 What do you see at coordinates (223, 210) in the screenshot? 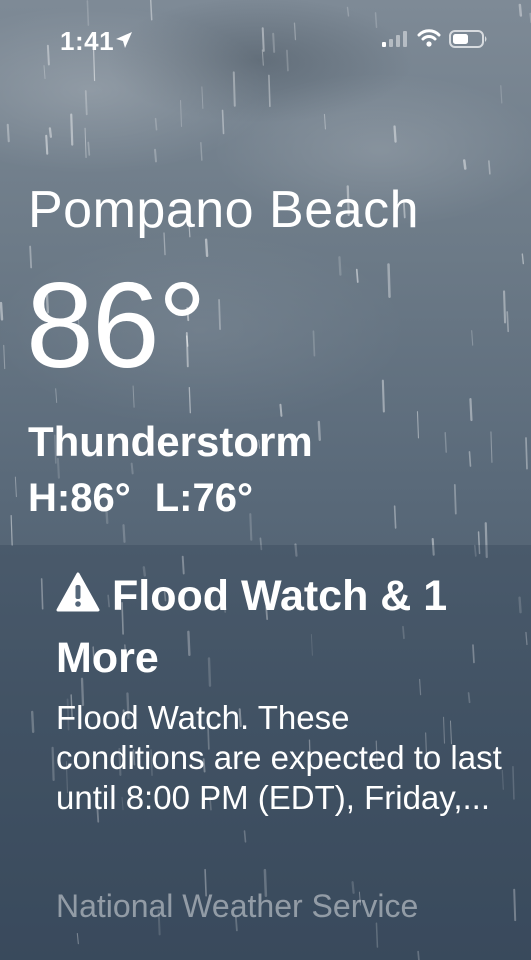
I see `city-name: Pompano Beach` at bounding box center [223, 210].